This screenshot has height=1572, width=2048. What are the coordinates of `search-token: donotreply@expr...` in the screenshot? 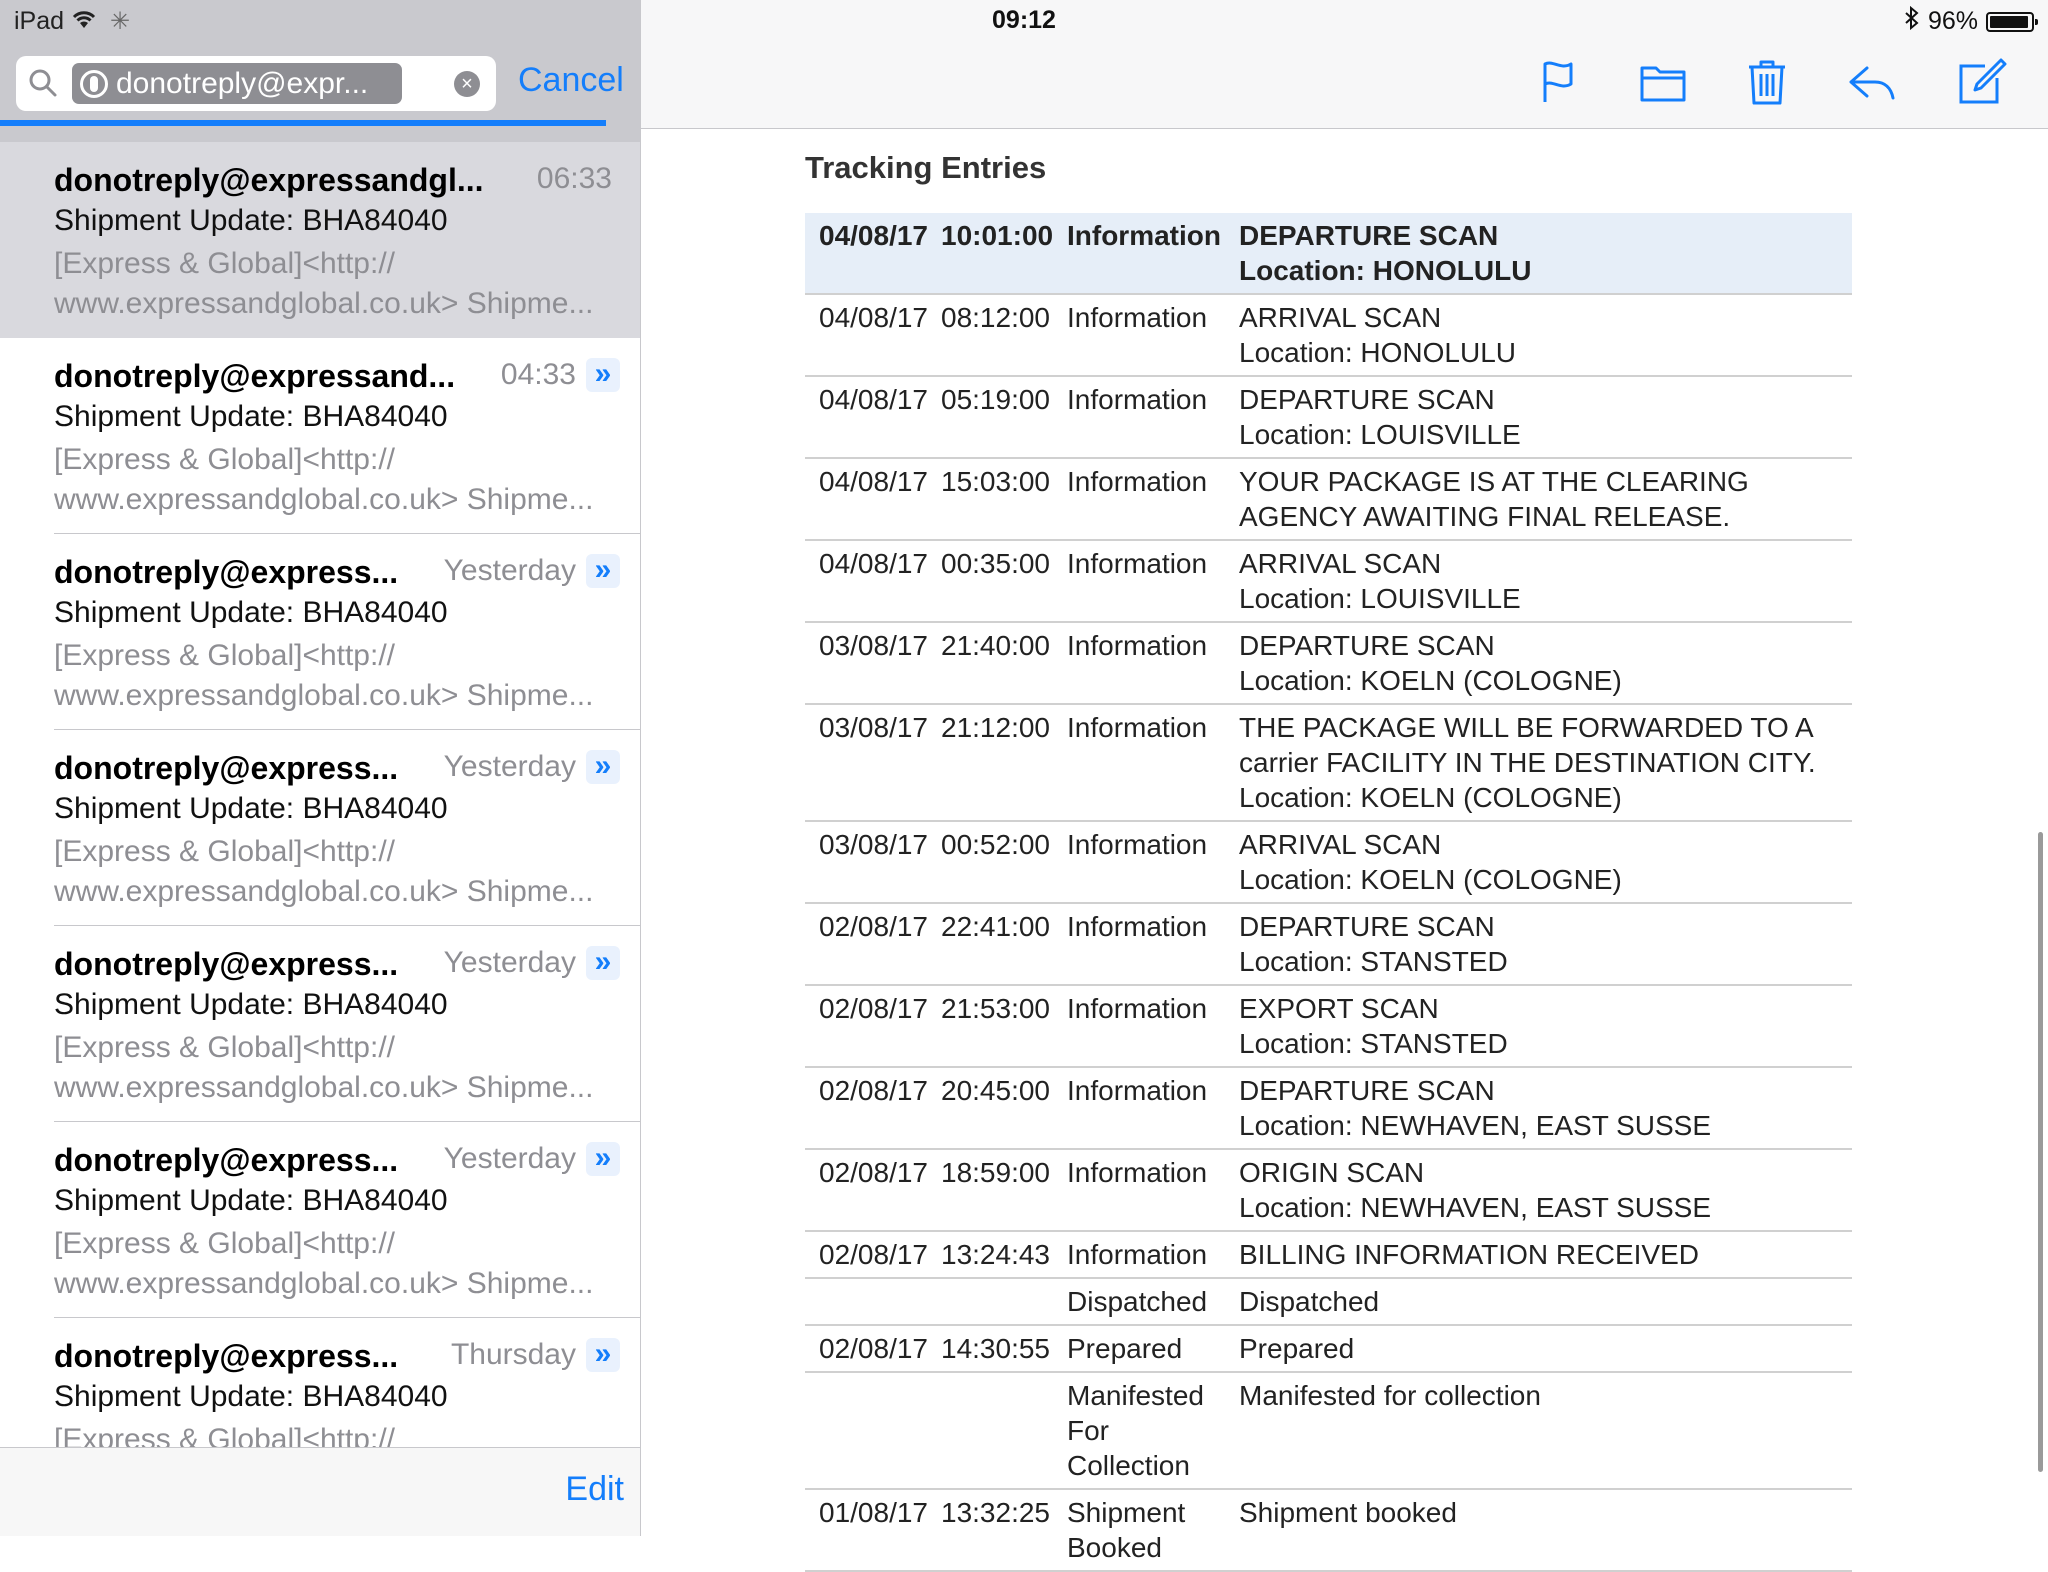 It's located at (237, 83).